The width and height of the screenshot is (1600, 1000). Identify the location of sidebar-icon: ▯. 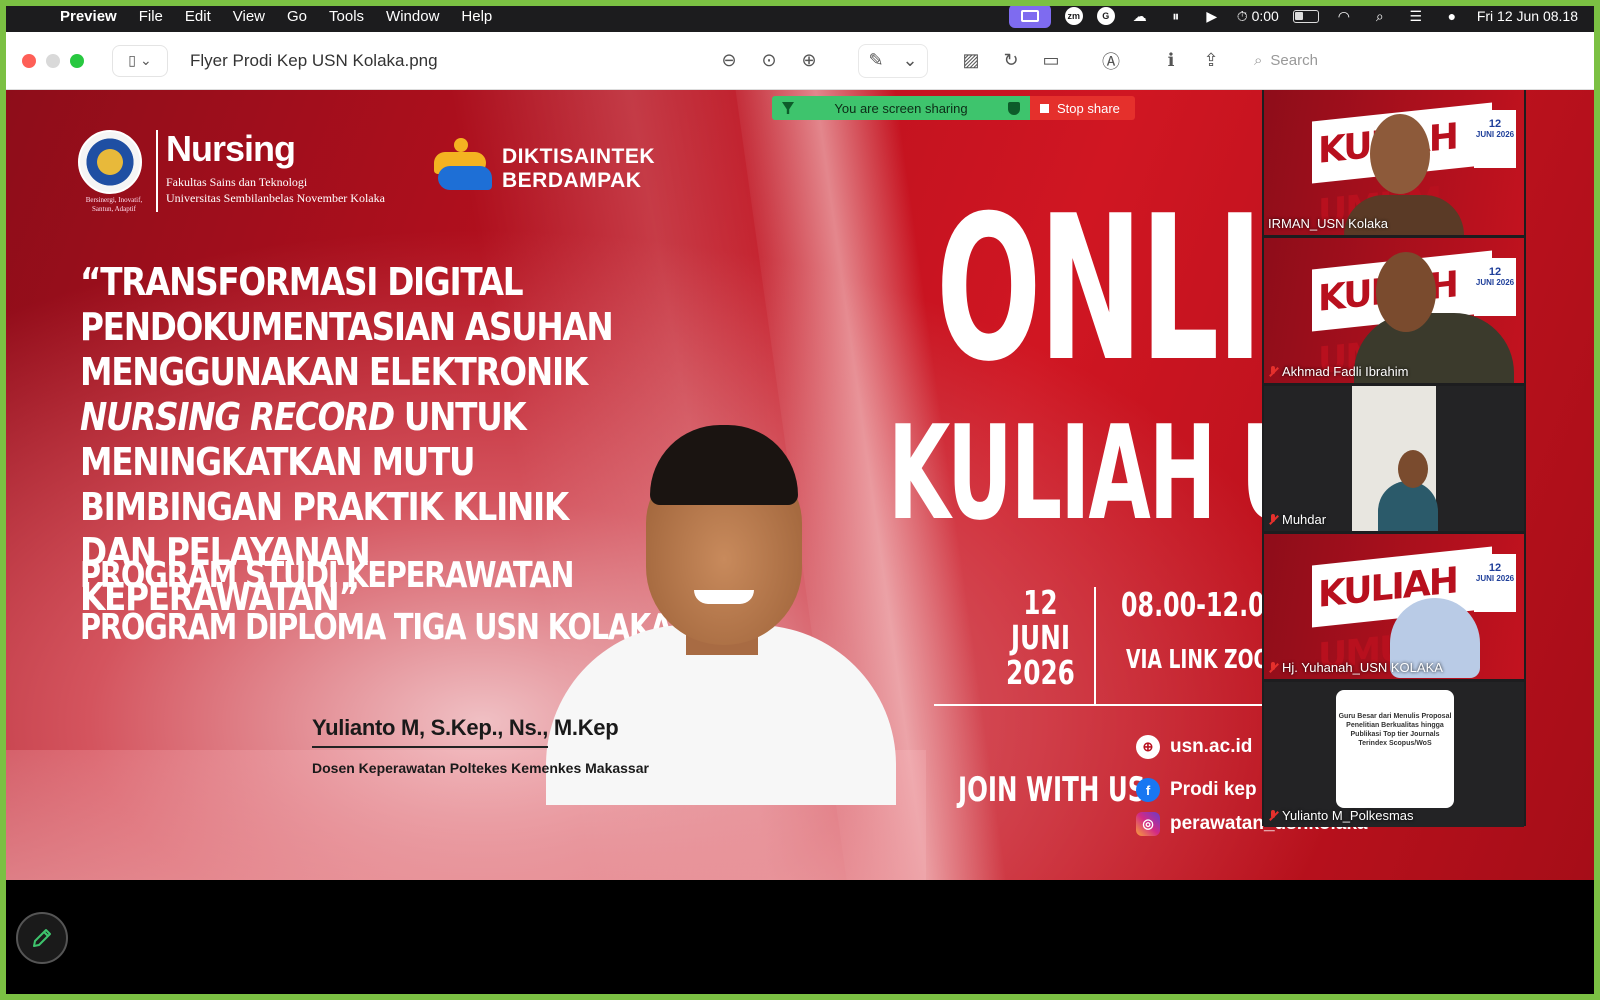
(132, 60).